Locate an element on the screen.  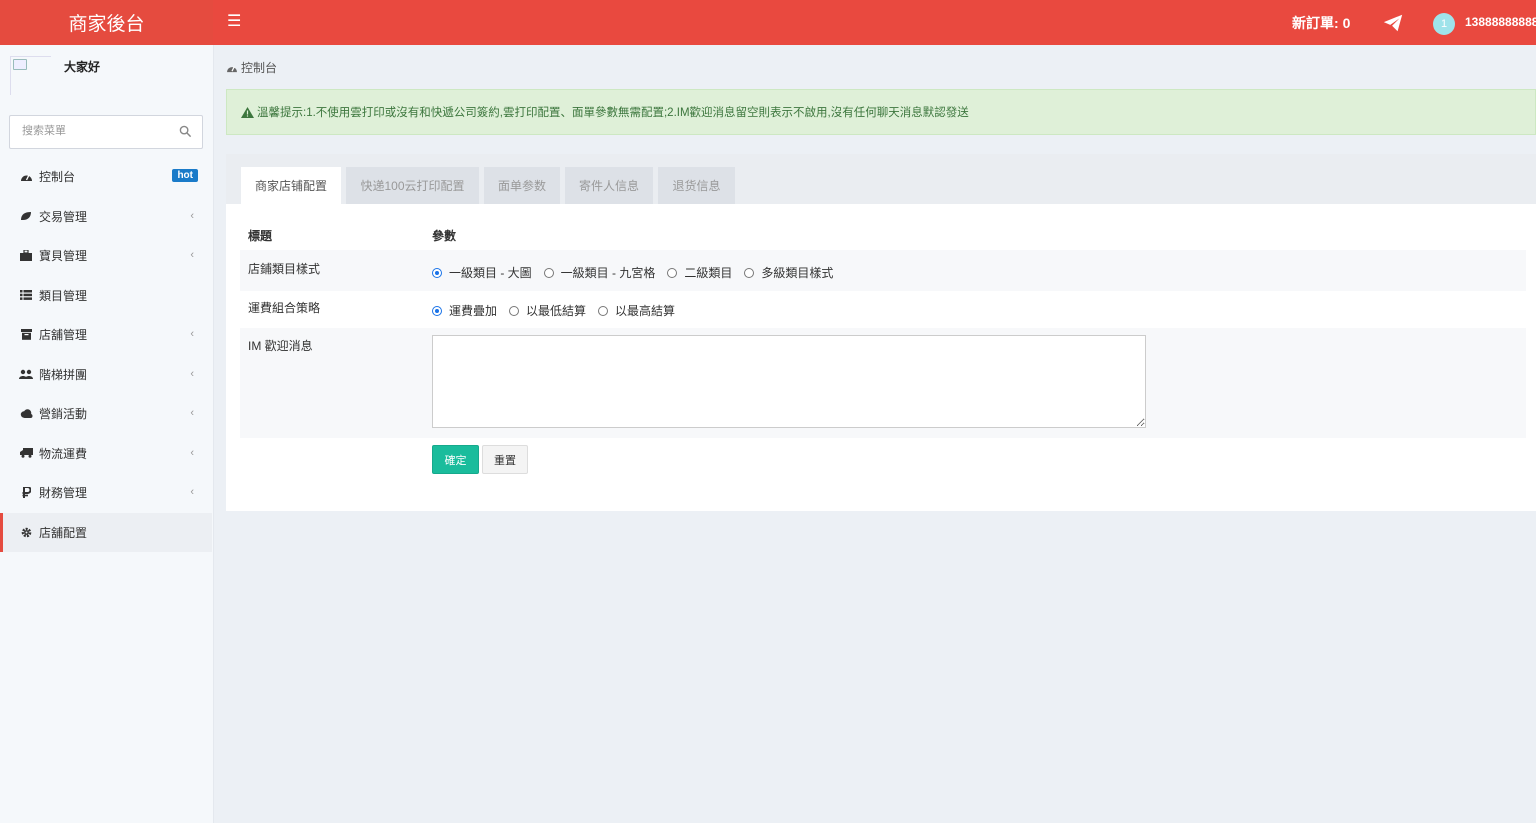
tab-waybill-params: 面单参数 is located at coordinates (522, 185).